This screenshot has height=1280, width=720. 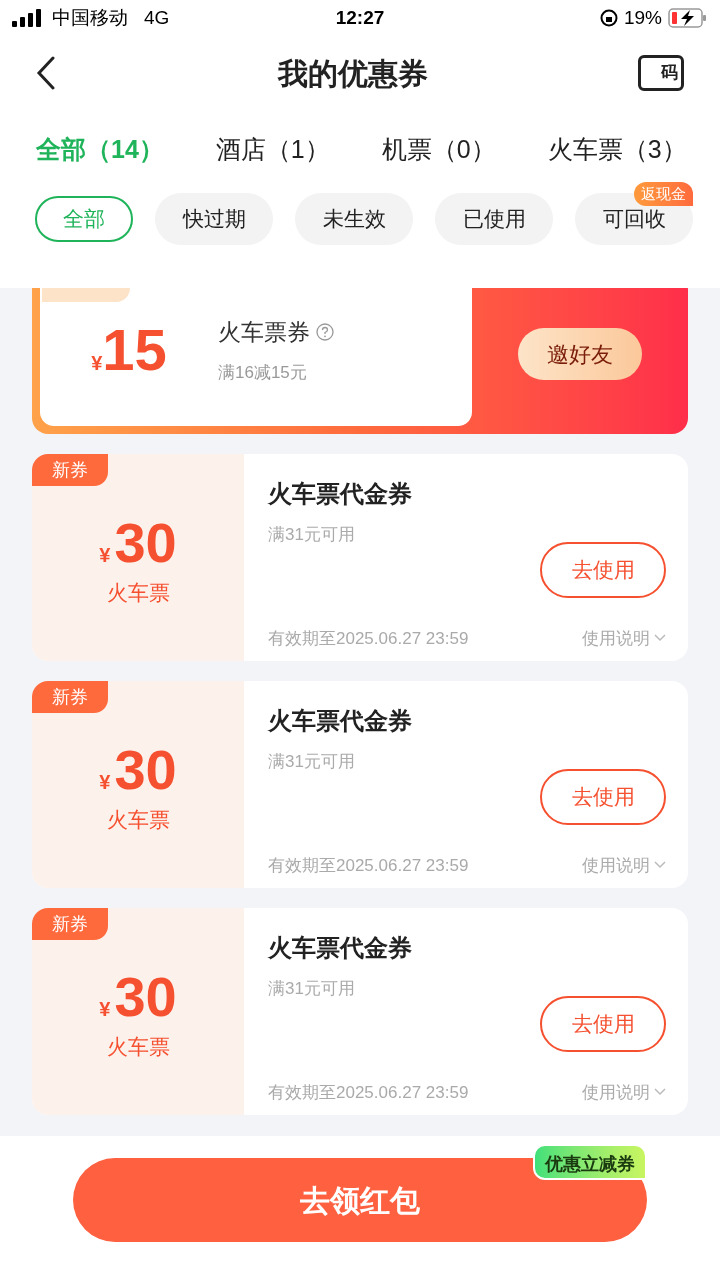 I want to click on promo-amount: 15, so click(x=134, y=350).